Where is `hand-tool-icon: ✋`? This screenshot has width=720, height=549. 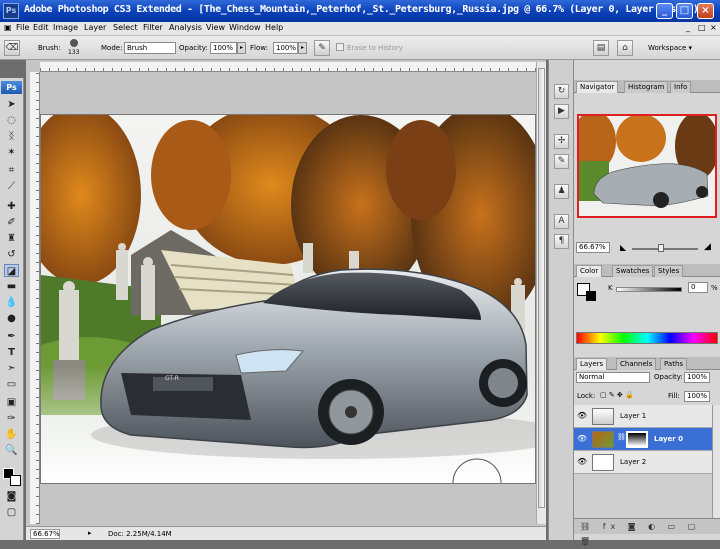 hand-tool-icon: ✋ is located at coordinates (11, 434).